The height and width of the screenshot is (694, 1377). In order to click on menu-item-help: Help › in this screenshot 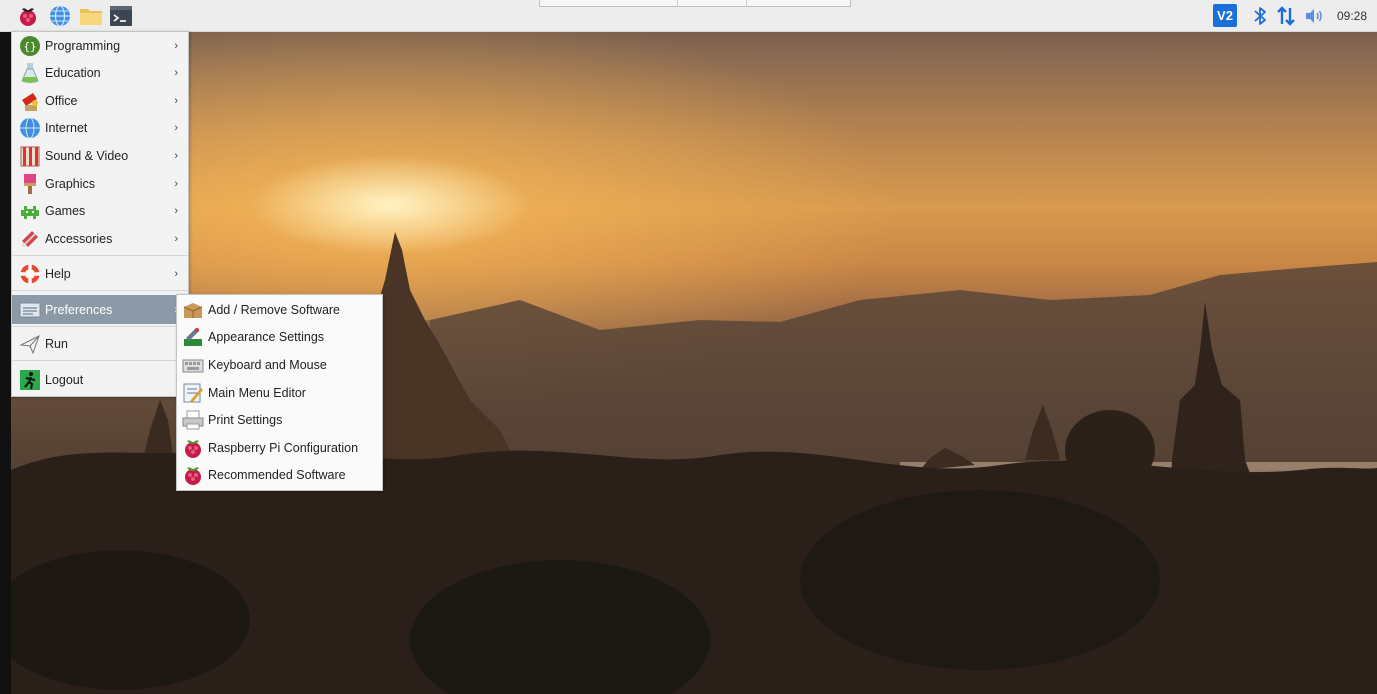, I will do `click(100, 273)`.